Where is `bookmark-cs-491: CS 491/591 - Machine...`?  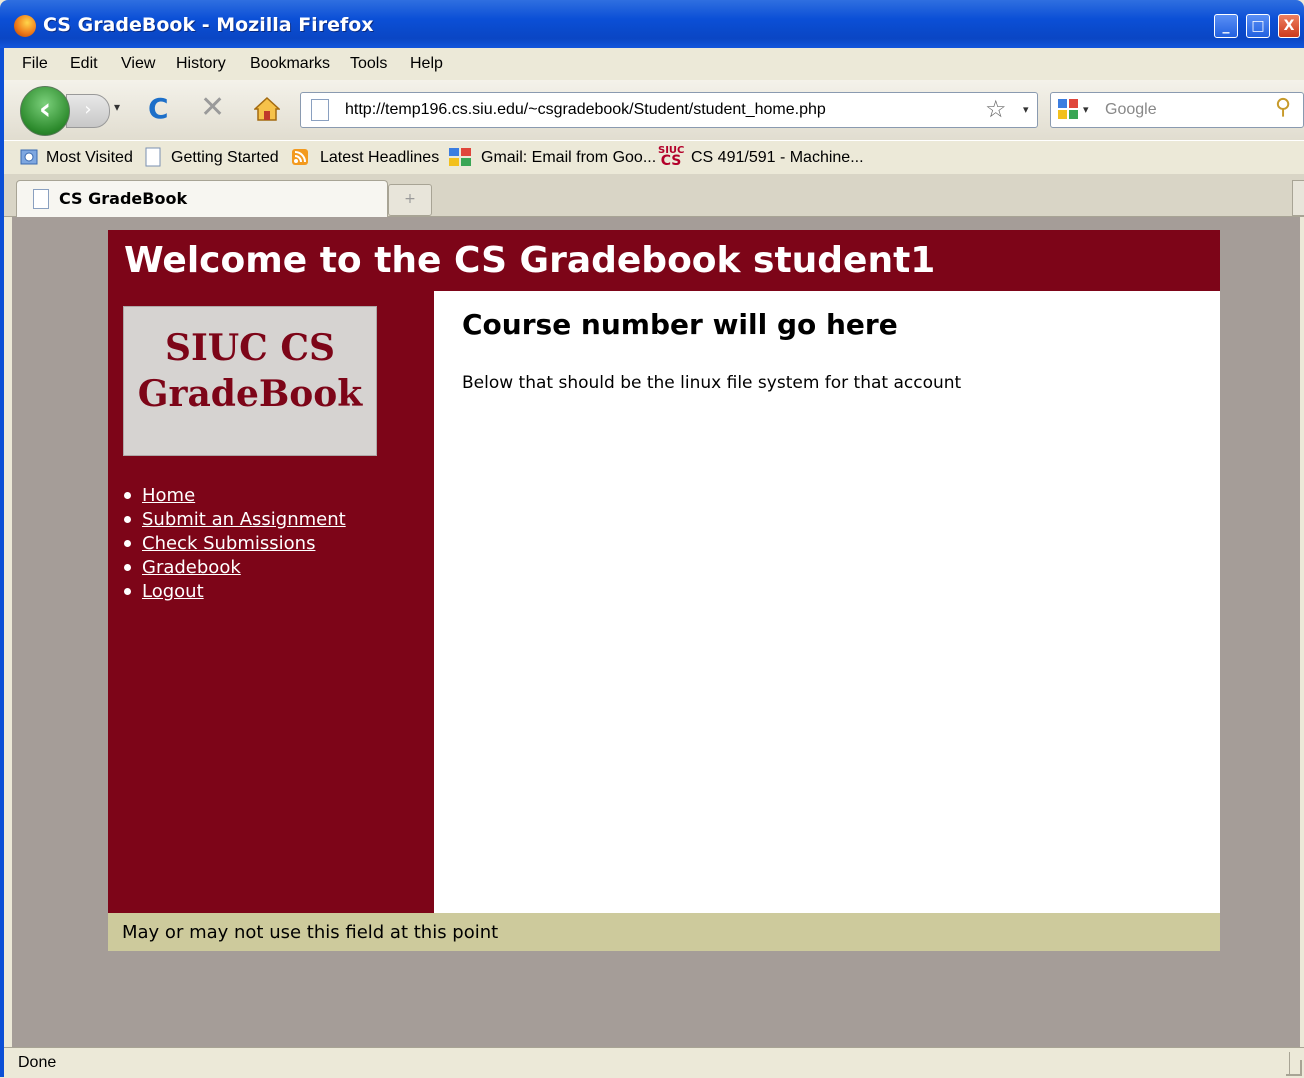 bookmark-cs-491: CS 491/591 - Machine... is located at coordinates (777, 158).